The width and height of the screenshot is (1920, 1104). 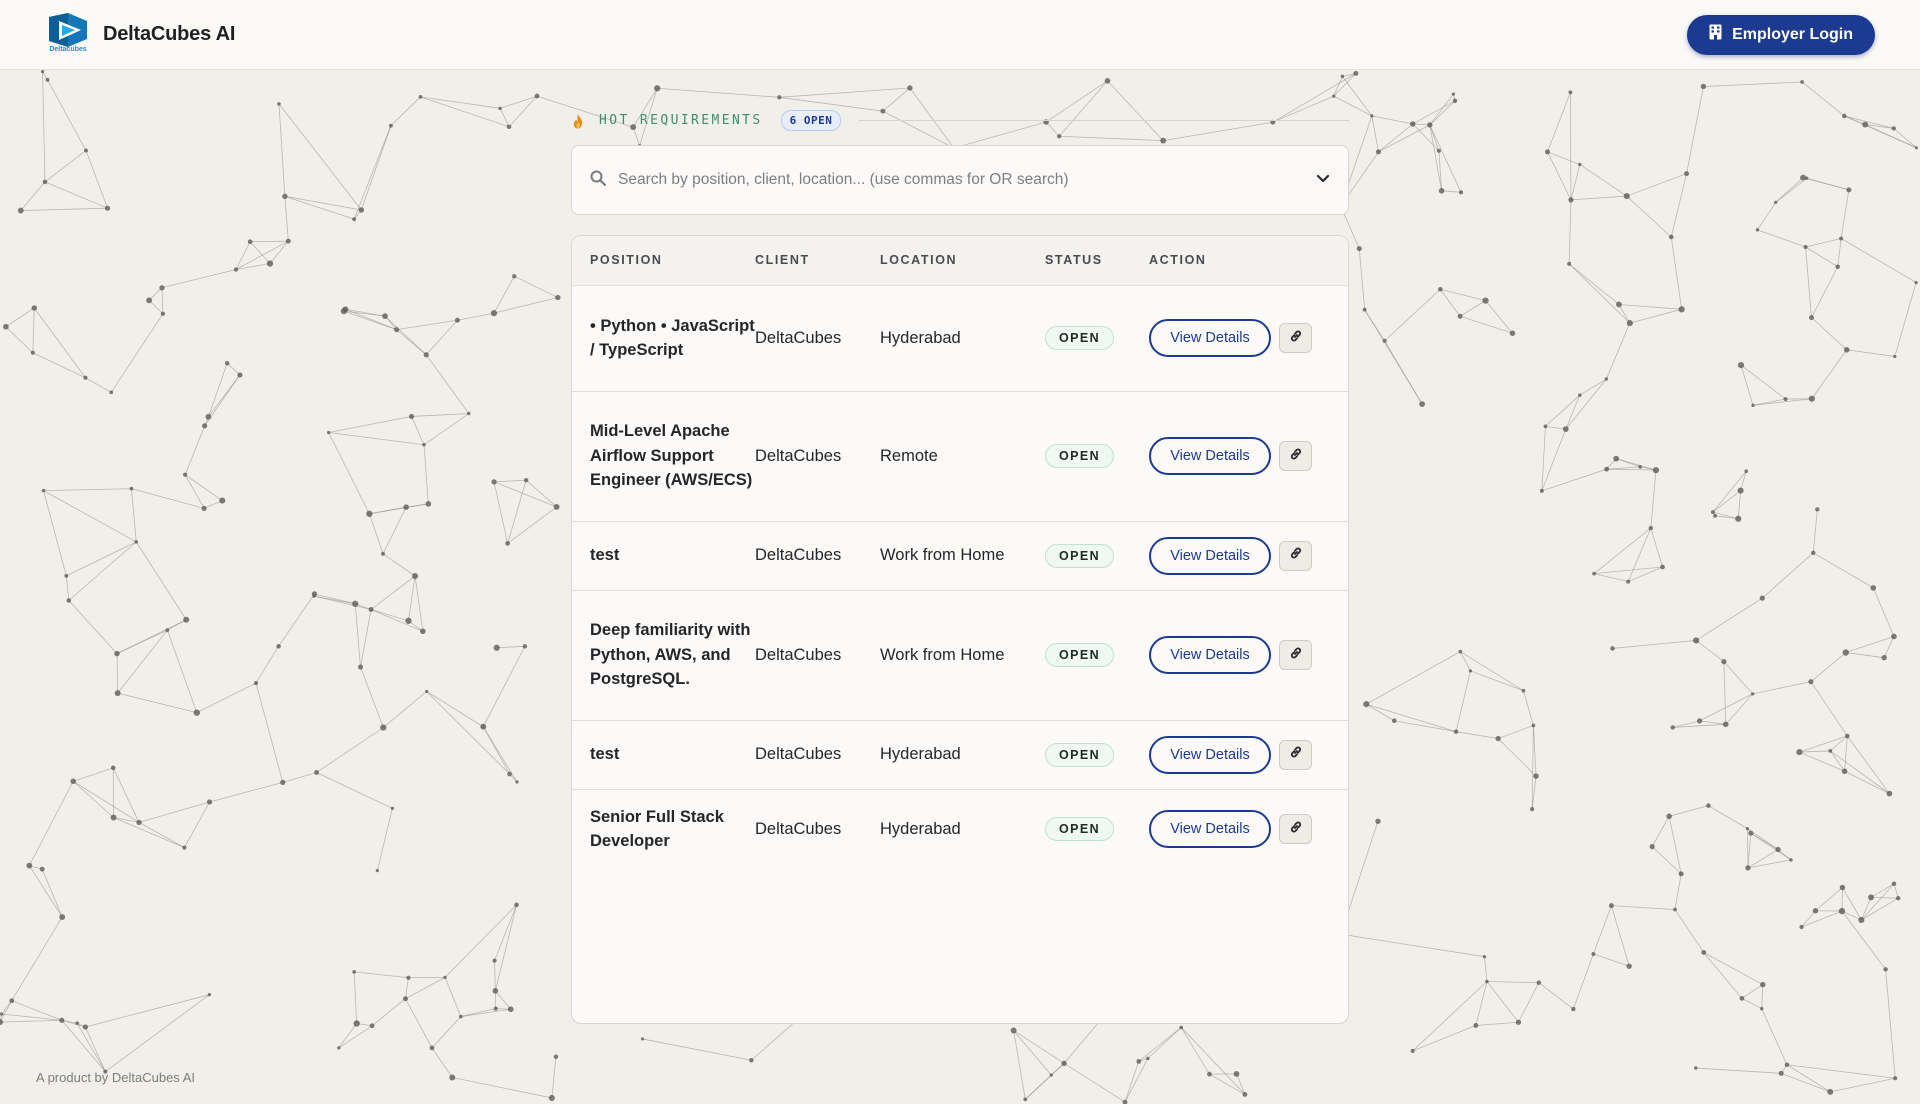 I want to click on column-header-status: STATUS, so click(x=1097, y=260).